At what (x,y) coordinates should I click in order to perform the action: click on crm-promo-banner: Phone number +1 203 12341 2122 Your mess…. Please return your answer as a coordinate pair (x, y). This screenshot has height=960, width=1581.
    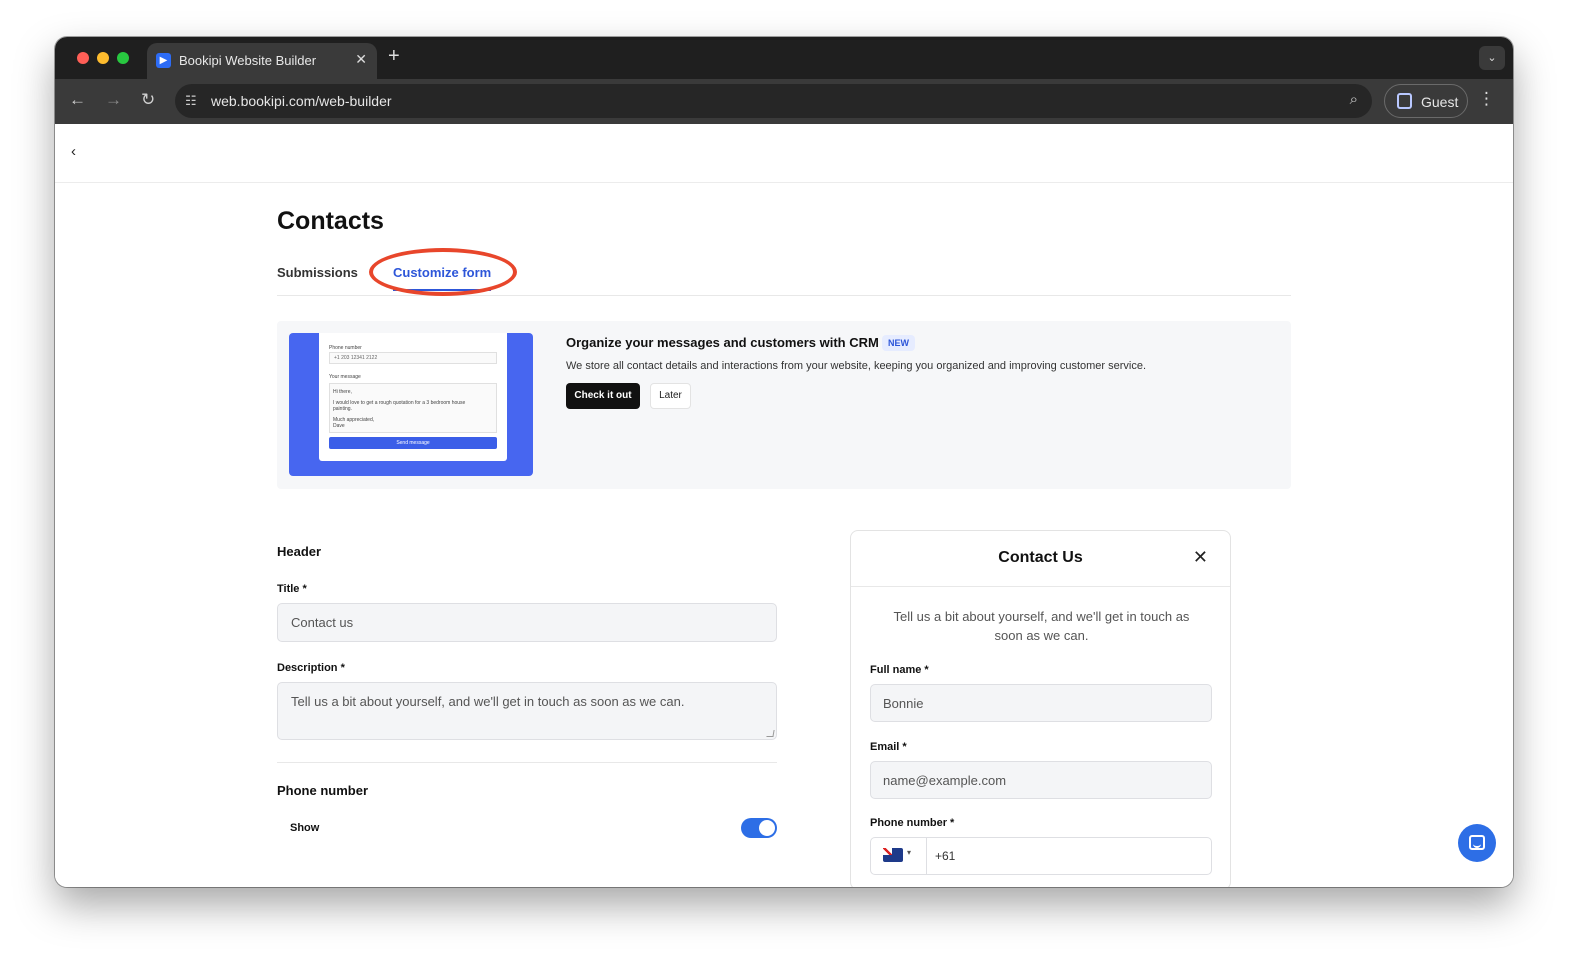
    Looking at the image, I should click on (784, 405).